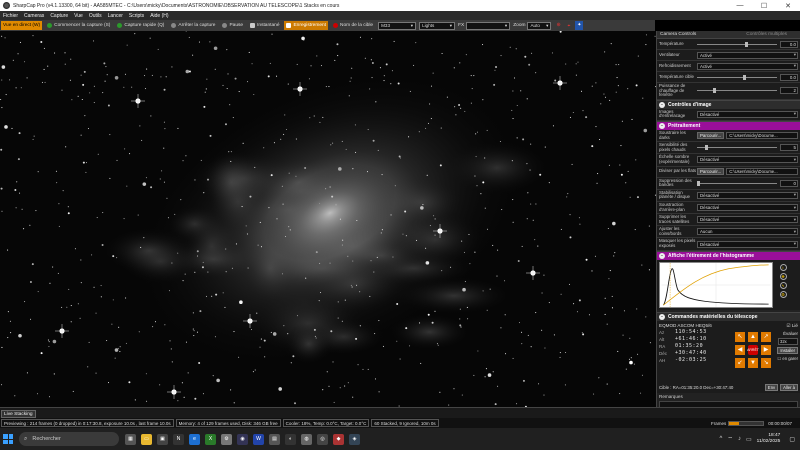 The image size is (800, 450). What do you see at coordinates (242, 439) in the screenshot?
I see `sharpcap-taskbar-icon: ◉` at bounding box center [242, 439].